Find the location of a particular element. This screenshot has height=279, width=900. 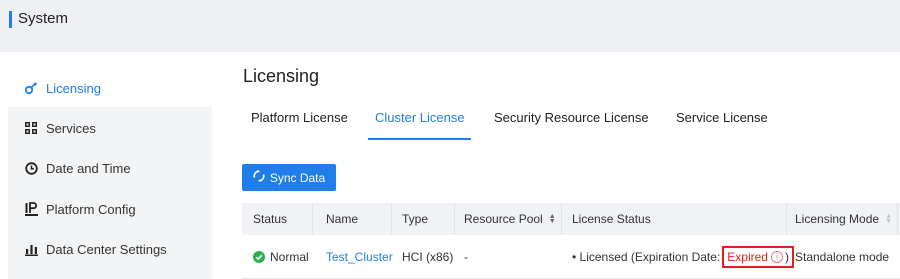

bar-chart-icon is located at coordinates (31, 249).